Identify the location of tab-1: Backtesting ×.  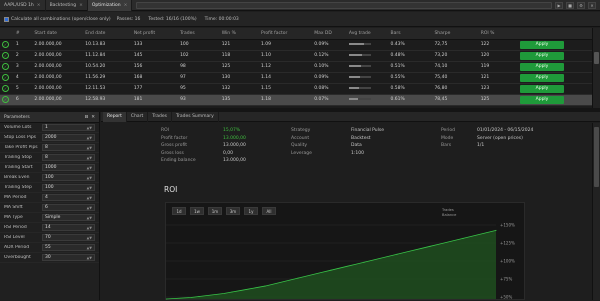
(67, 5).